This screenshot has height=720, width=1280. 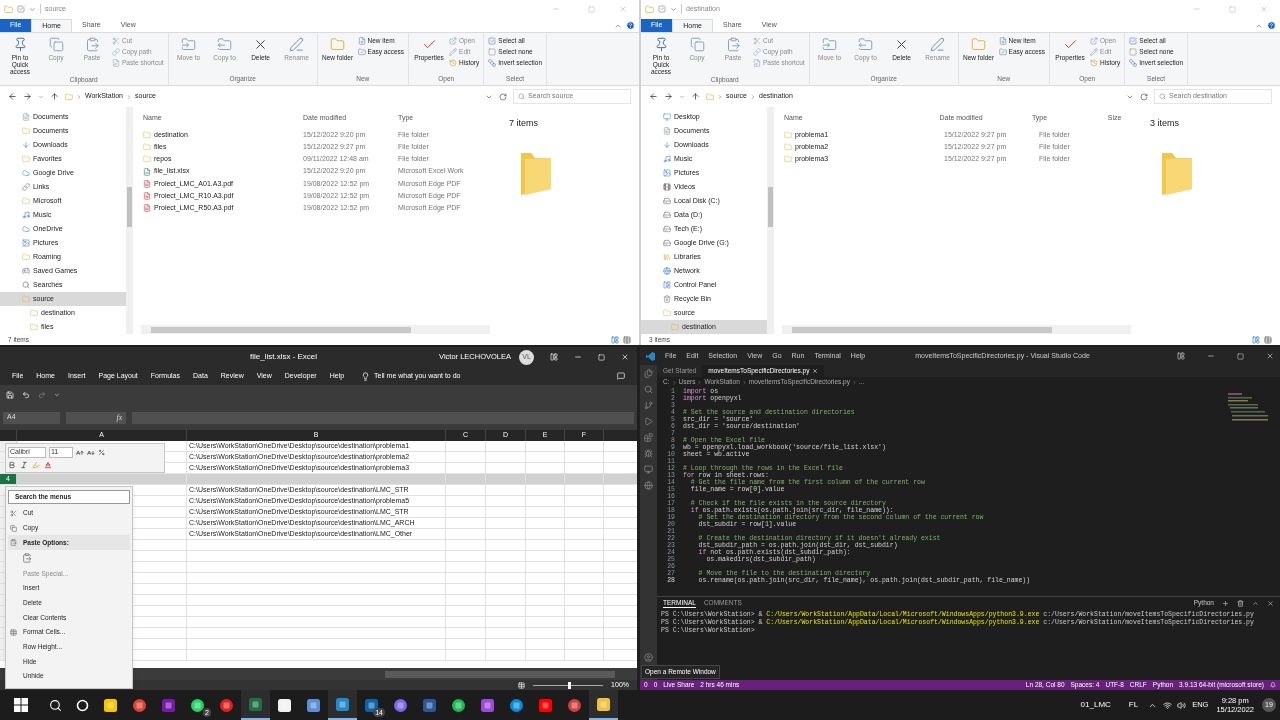 What do you see at coordinates (1182, 705) in the screenshot?
I see `volume-icon` at bounding box center [1182, 705].